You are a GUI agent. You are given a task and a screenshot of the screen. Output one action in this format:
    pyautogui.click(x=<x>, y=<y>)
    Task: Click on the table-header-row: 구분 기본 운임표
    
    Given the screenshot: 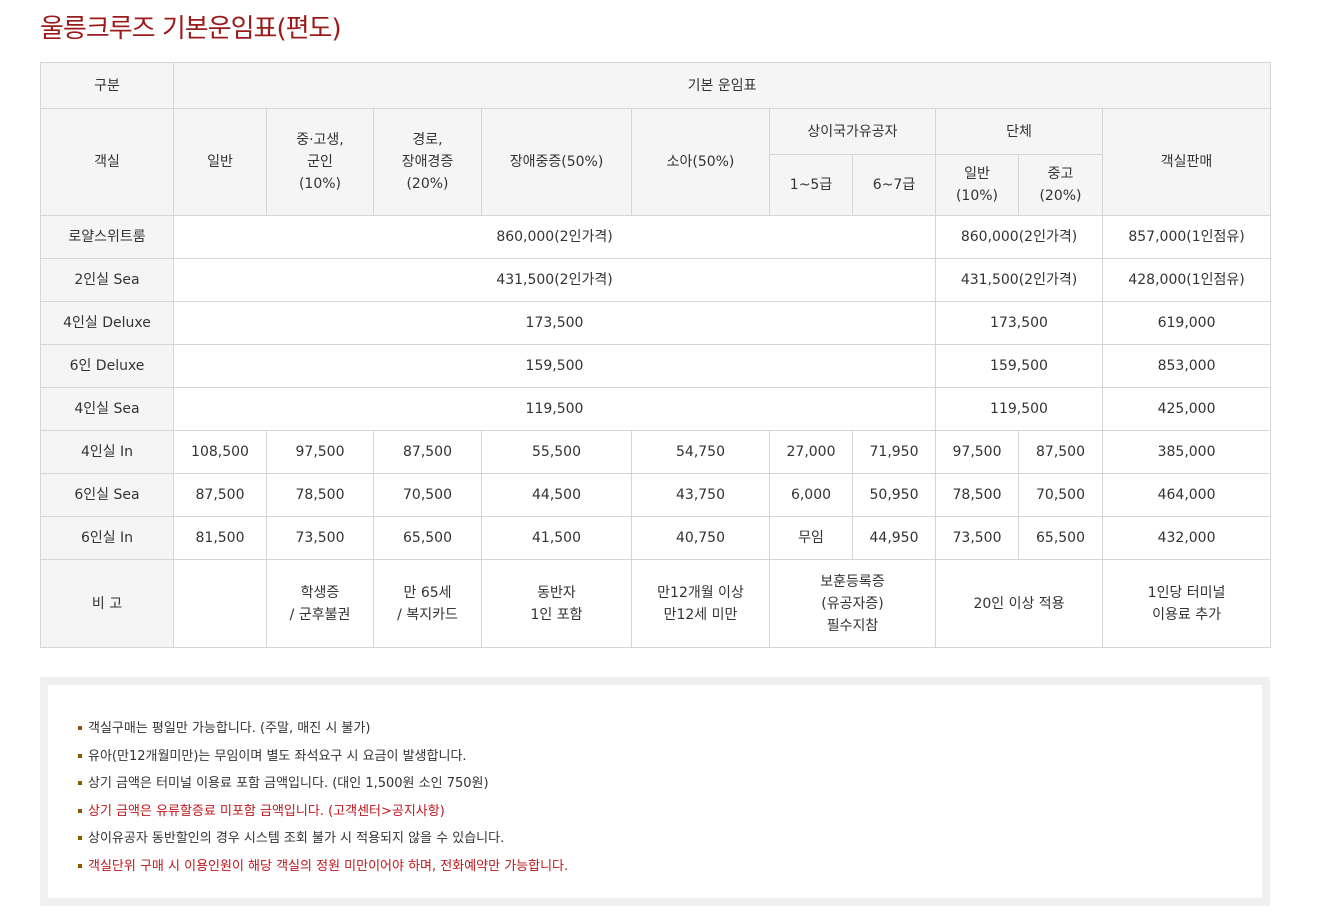 What is the action you would take?
    pyautogui.click(x=656, y=85)
    